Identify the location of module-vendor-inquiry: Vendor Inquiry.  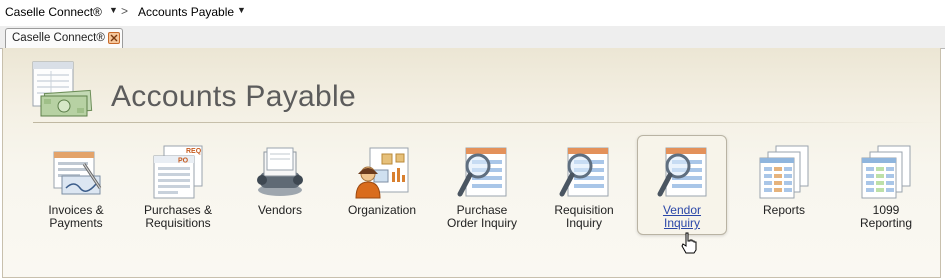
(682, 185).